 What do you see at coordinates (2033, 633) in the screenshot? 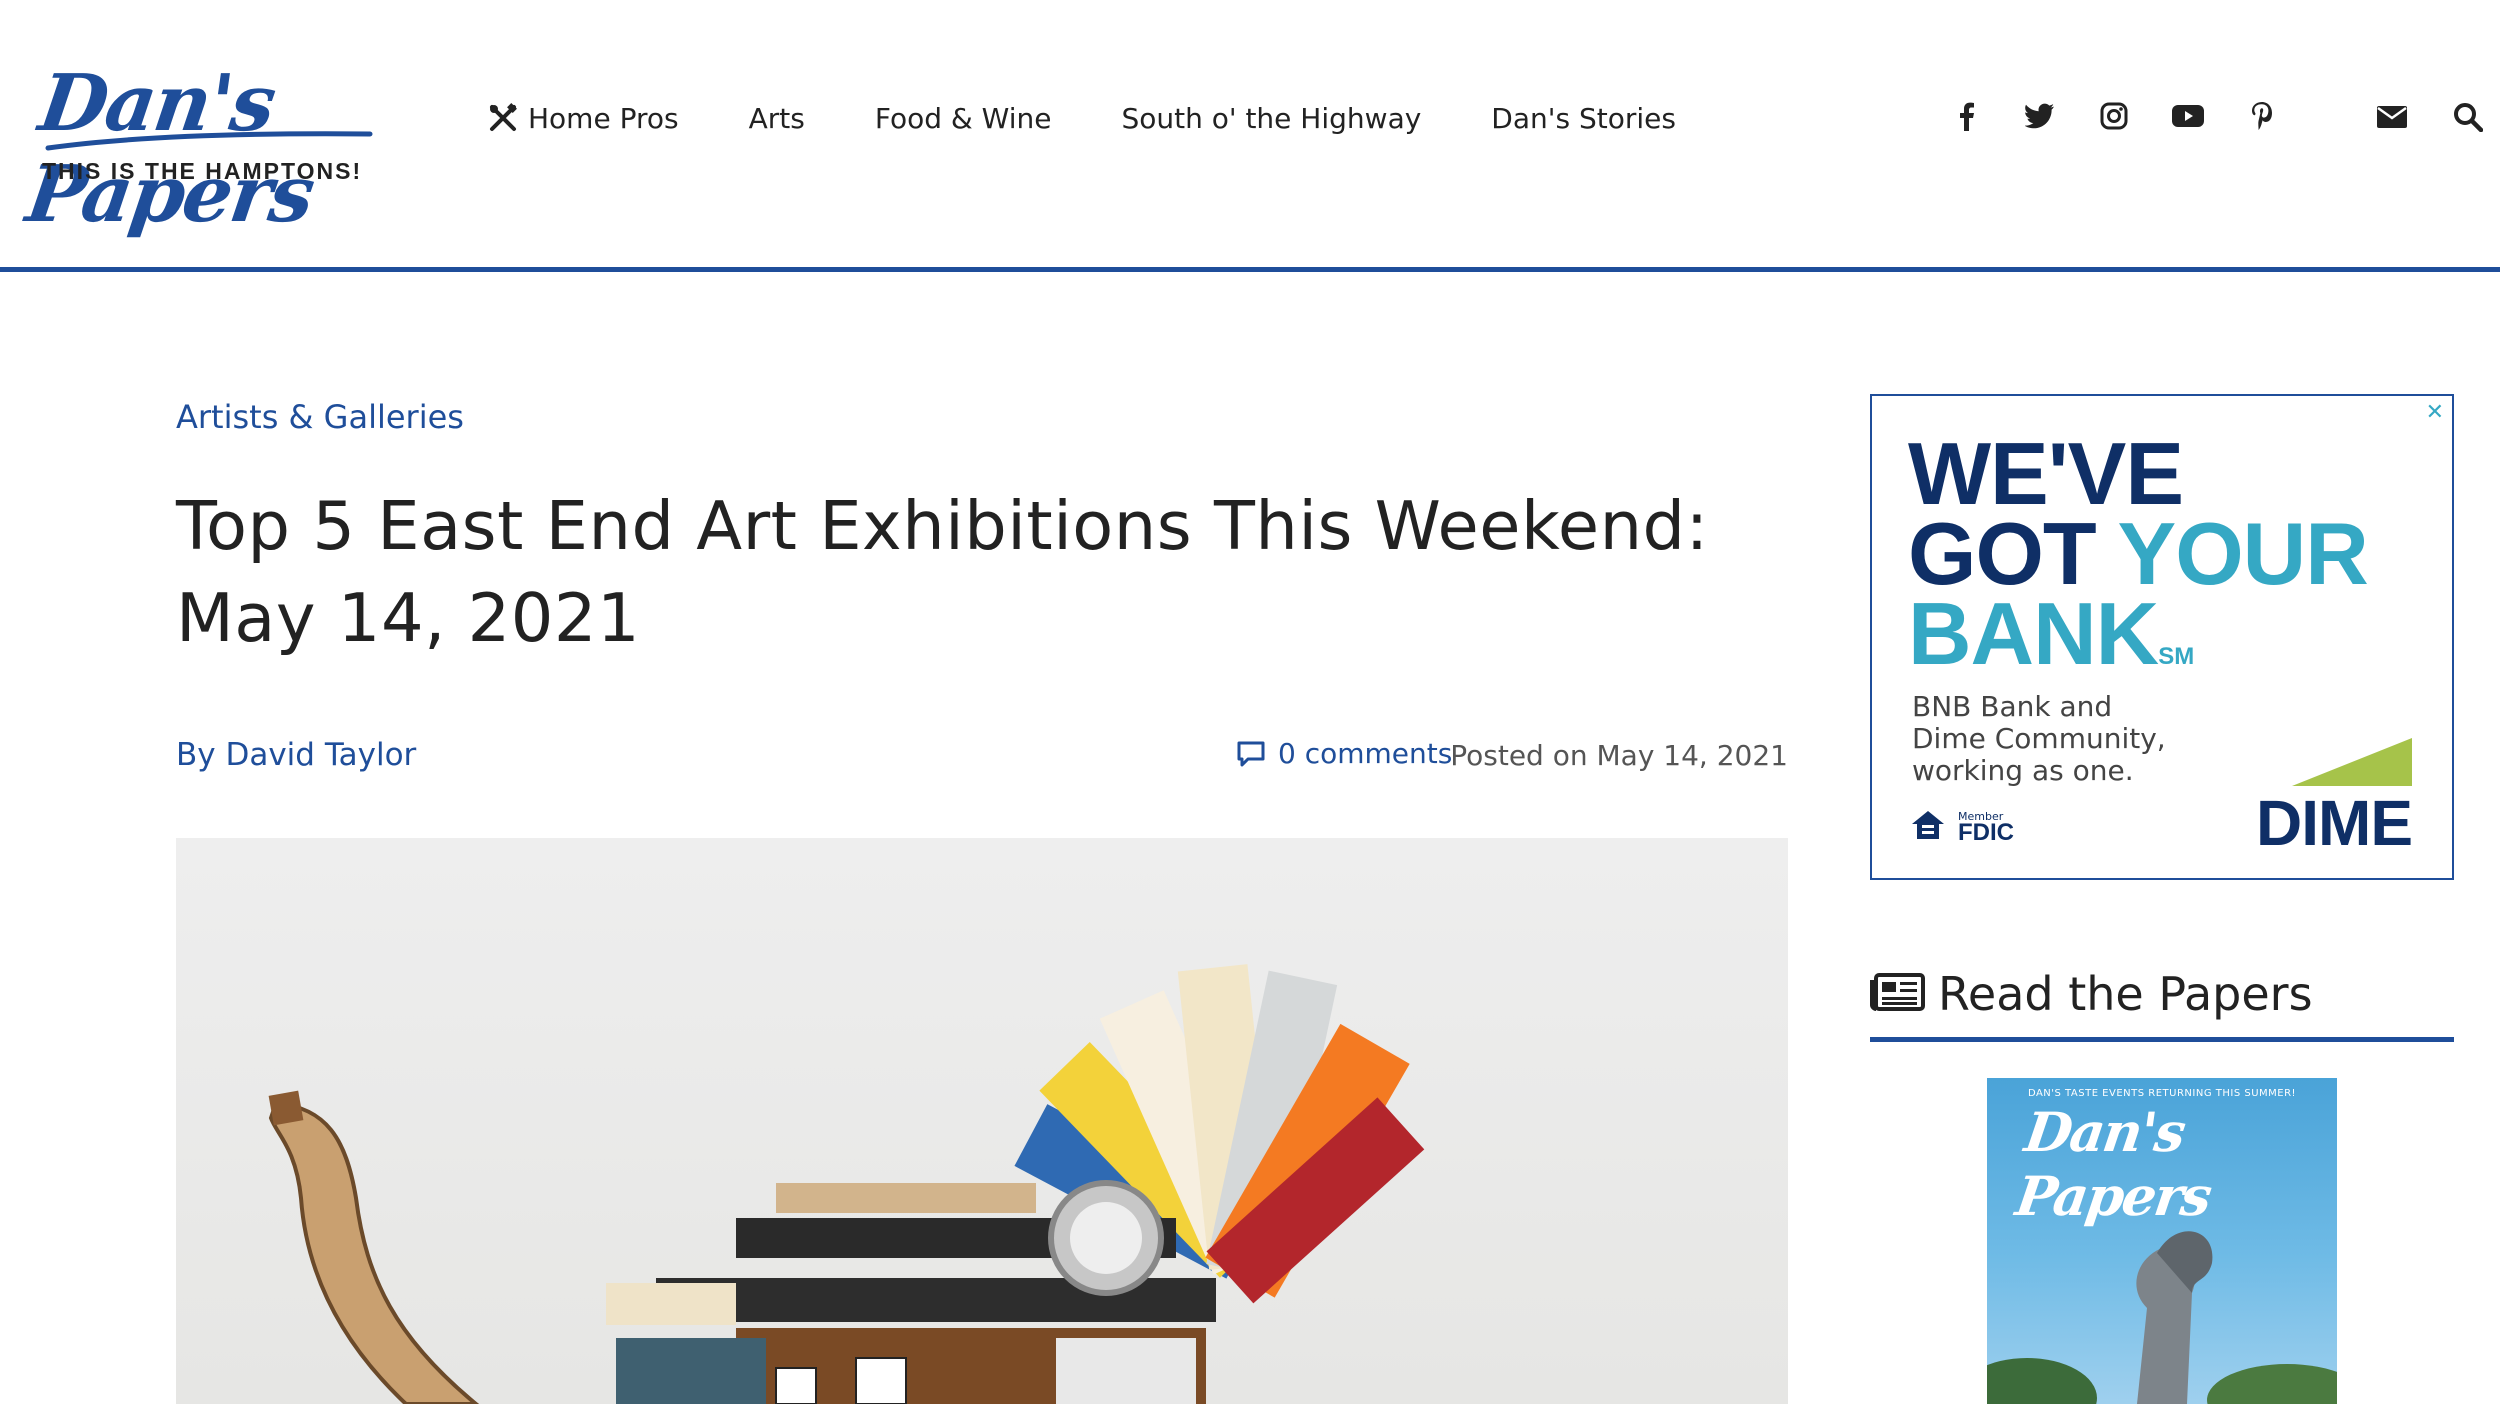
I see `ad-headline-bank: BANK` at bounding box center [2033, 633].